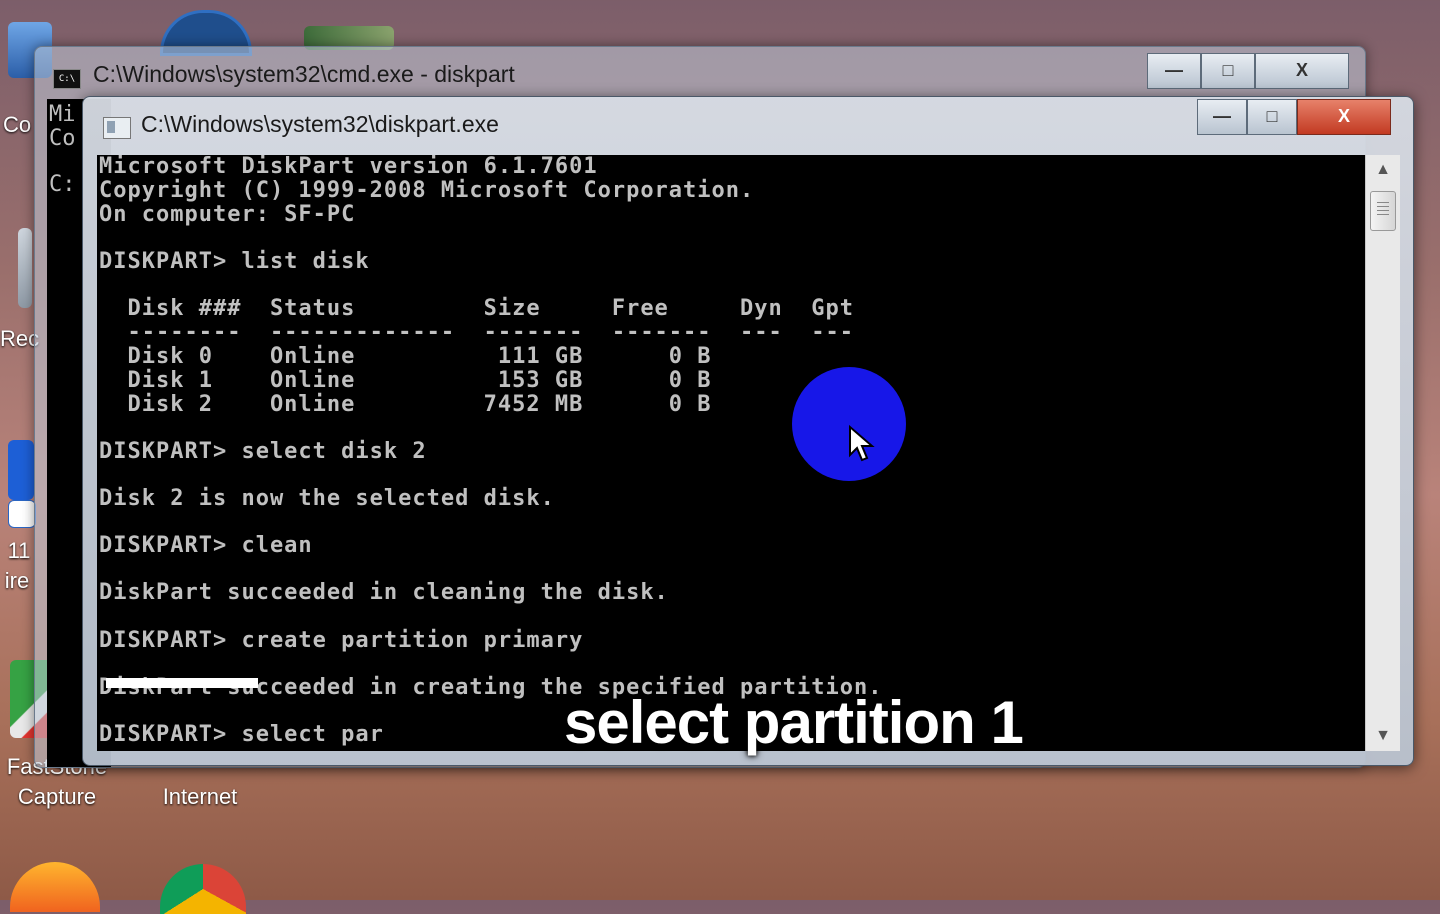 The width and height of the screenshot is (1440, 914). I want to click on terminal-line: Disk 2 is now the selected disk., so click(327, 498).